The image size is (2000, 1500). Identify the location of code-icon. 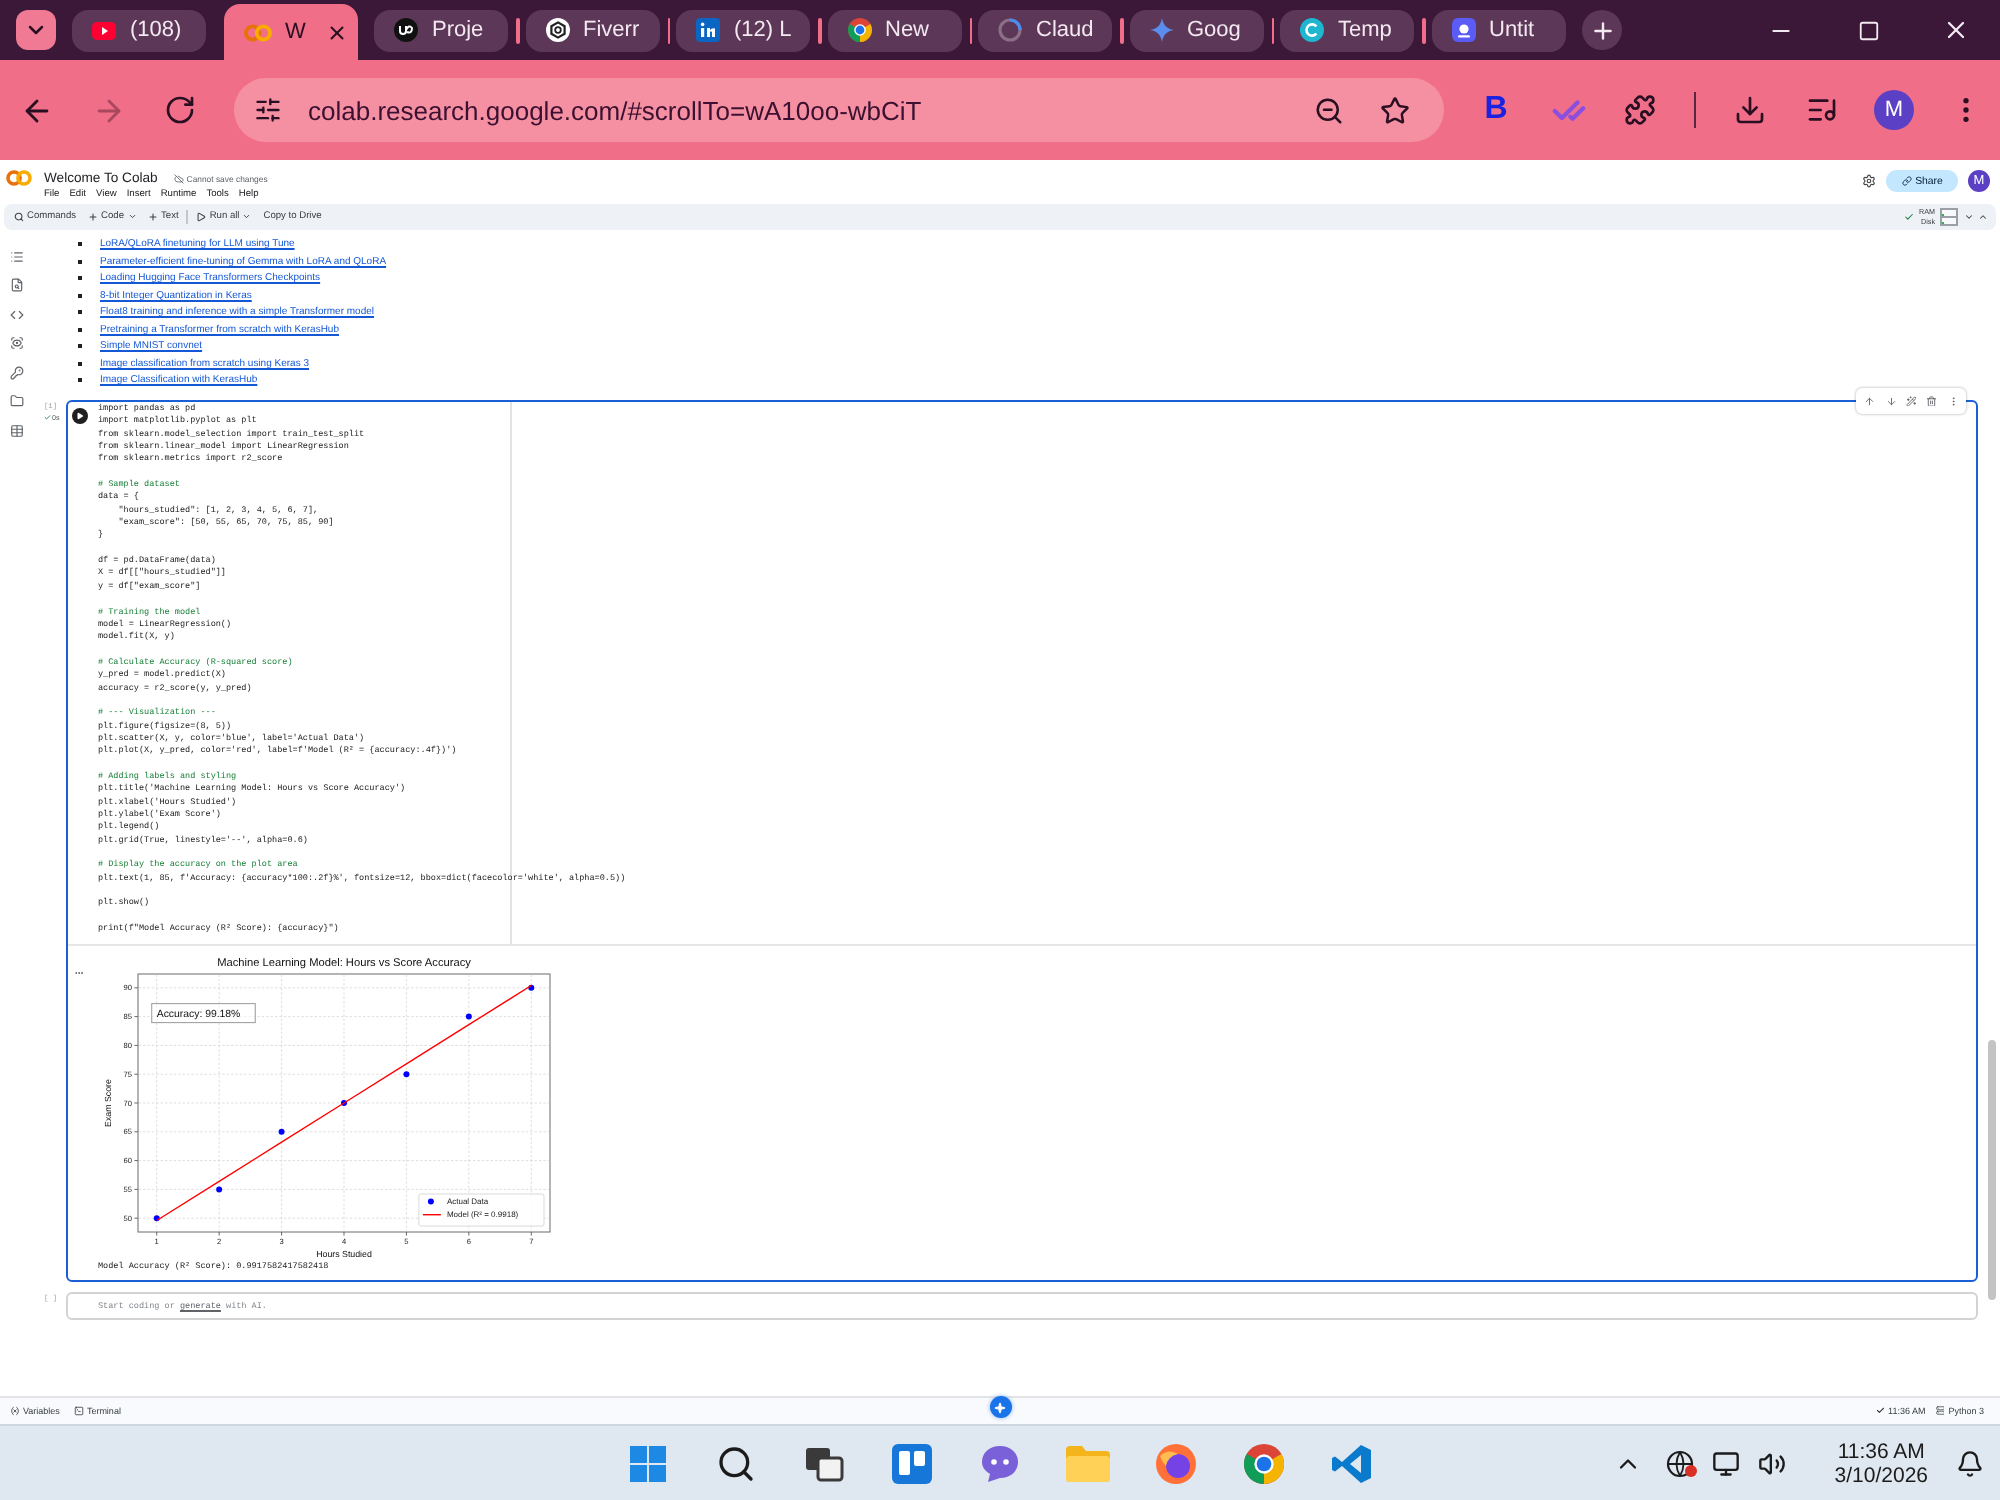
(17, 314).